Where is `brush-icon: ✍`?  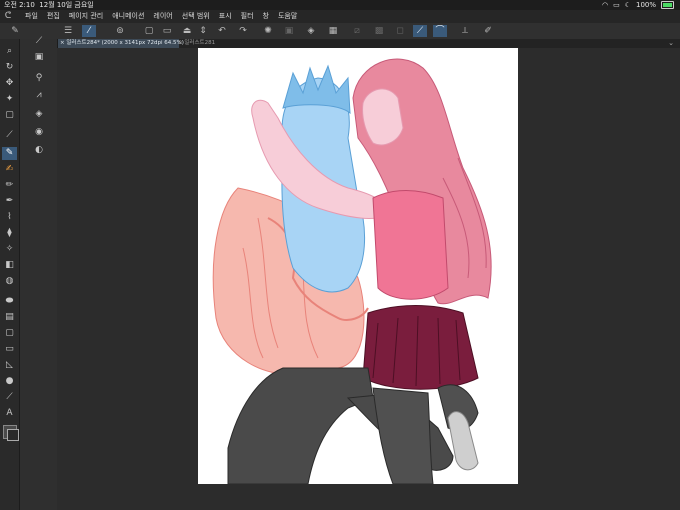
brush-icon: ✍ is located at coordinates (9, 169).